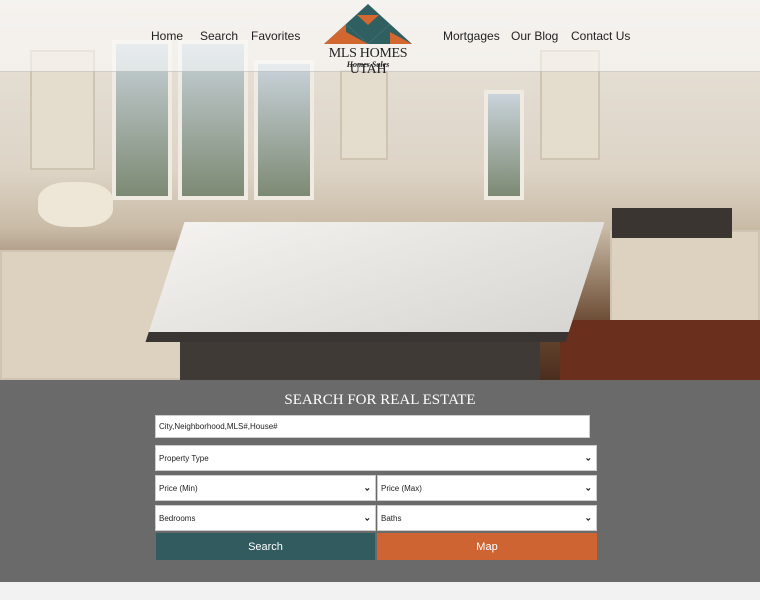 The width and height of the screenshot is (760, 600). Describe the element at coordinates (275, 36) in the screenshot. I see `nav-favorites: Favorites` at that location.